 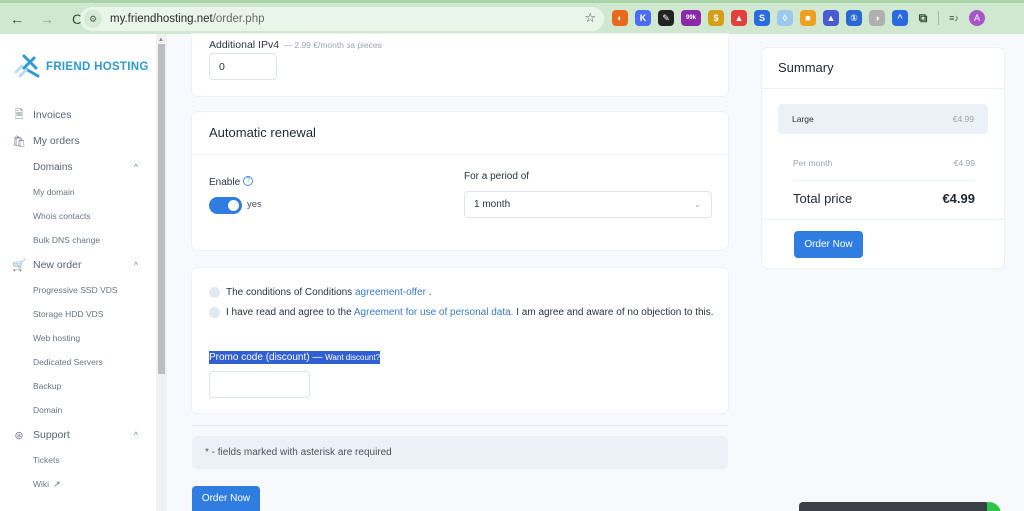 I want to click on sidebar-item-label: Web hosting, so click(x=57, y=338).